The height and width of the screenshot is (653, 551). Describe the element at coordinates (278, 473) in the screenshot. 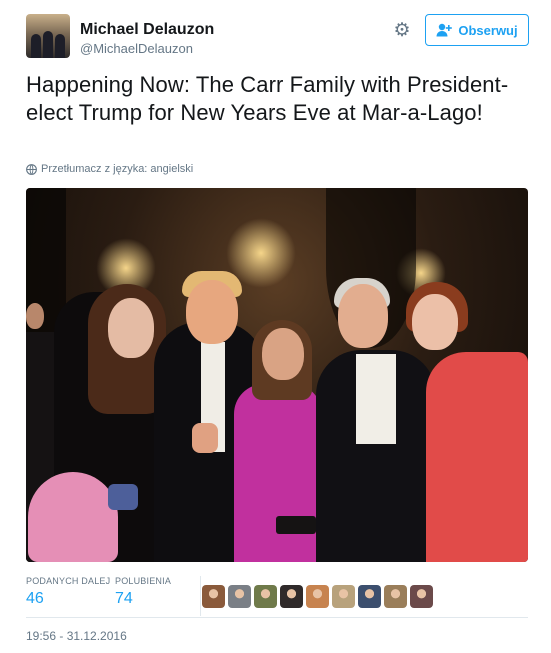

I see `person-woman-magenta-dress` at that location.